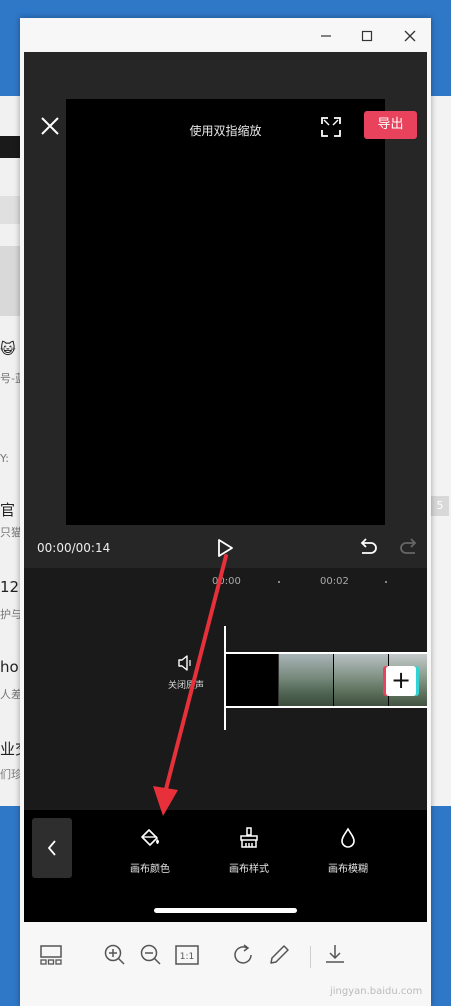 The width and height of the screenshot is (451, 1006). Describe the element at coordinates (376, 991) in the screenshot. I see `watermark: jingyan.baidu.com` at that location.